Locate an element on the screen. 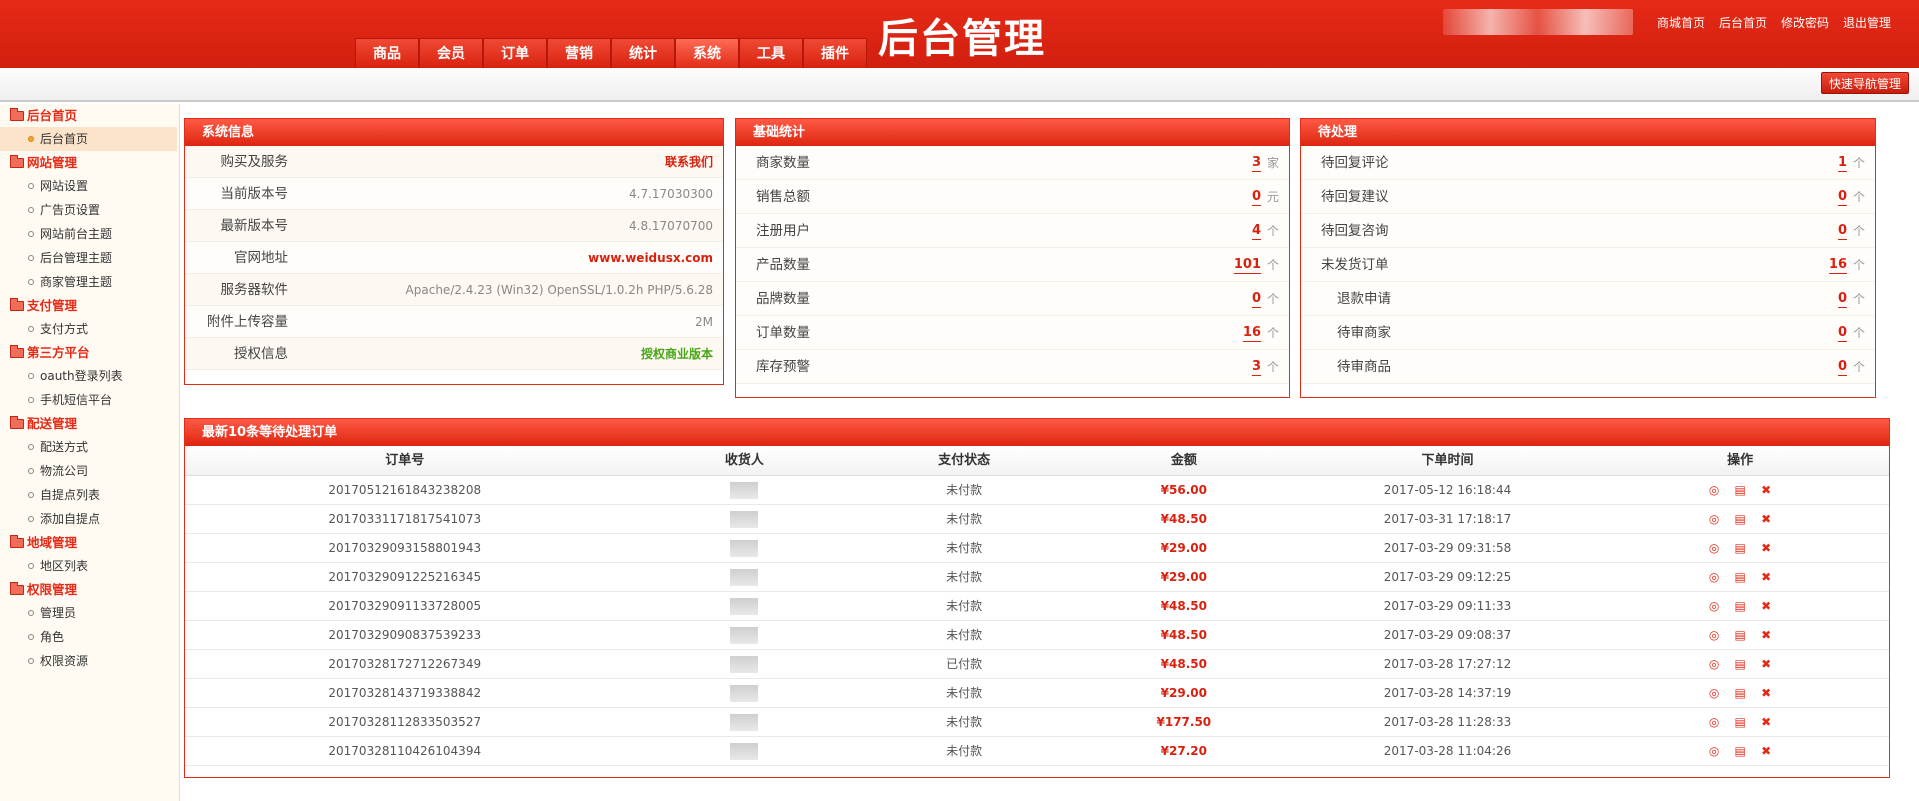 The width and height of the screenshot is (1919, 801). quick-nav-button: 快速导航管理 is located at coordinates (1864, 83).